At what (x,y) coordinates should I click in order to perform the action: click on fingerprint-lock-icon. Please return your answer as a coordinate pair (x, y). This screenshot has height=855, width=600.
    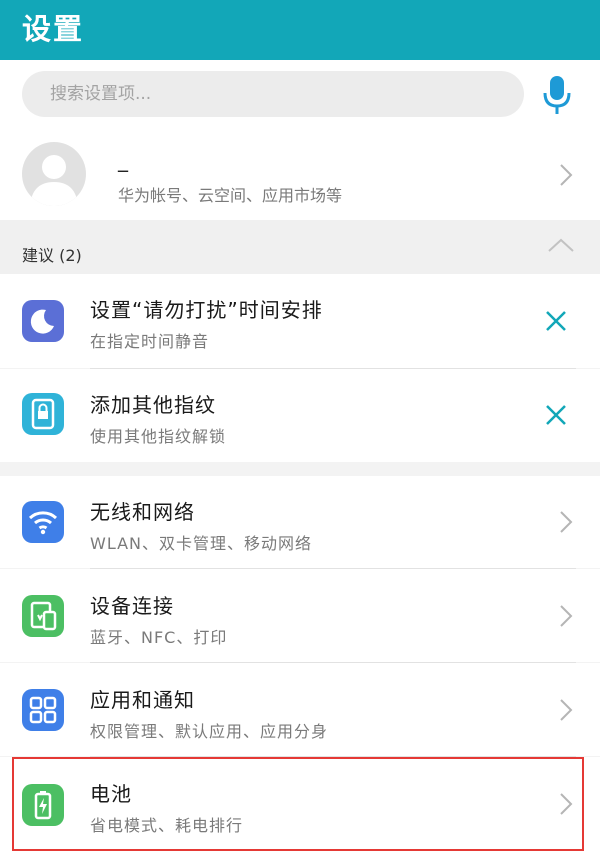
    Looking at the image, I should click on (43, 414).